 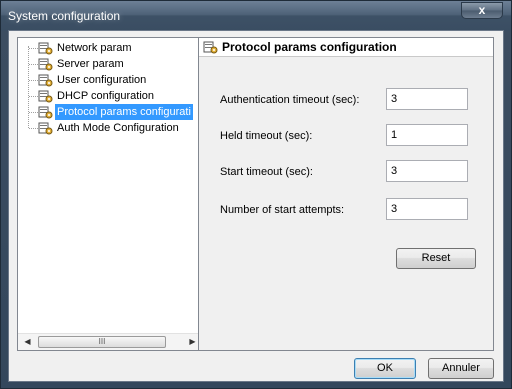 I want to click on tree-item-label: Server param, so click(x=90, y=64).